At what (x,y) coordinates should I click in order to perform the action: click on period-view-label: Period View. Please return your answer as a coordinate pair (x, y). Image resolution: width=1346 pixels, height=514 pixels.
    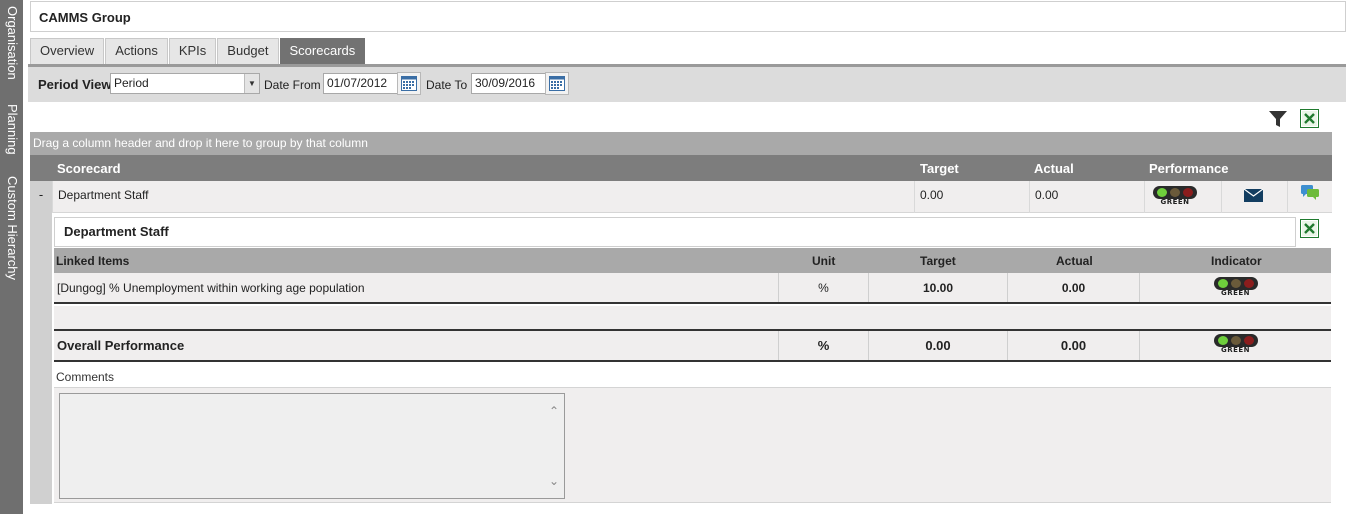
    Looking at the image, I should click on (75, 84).